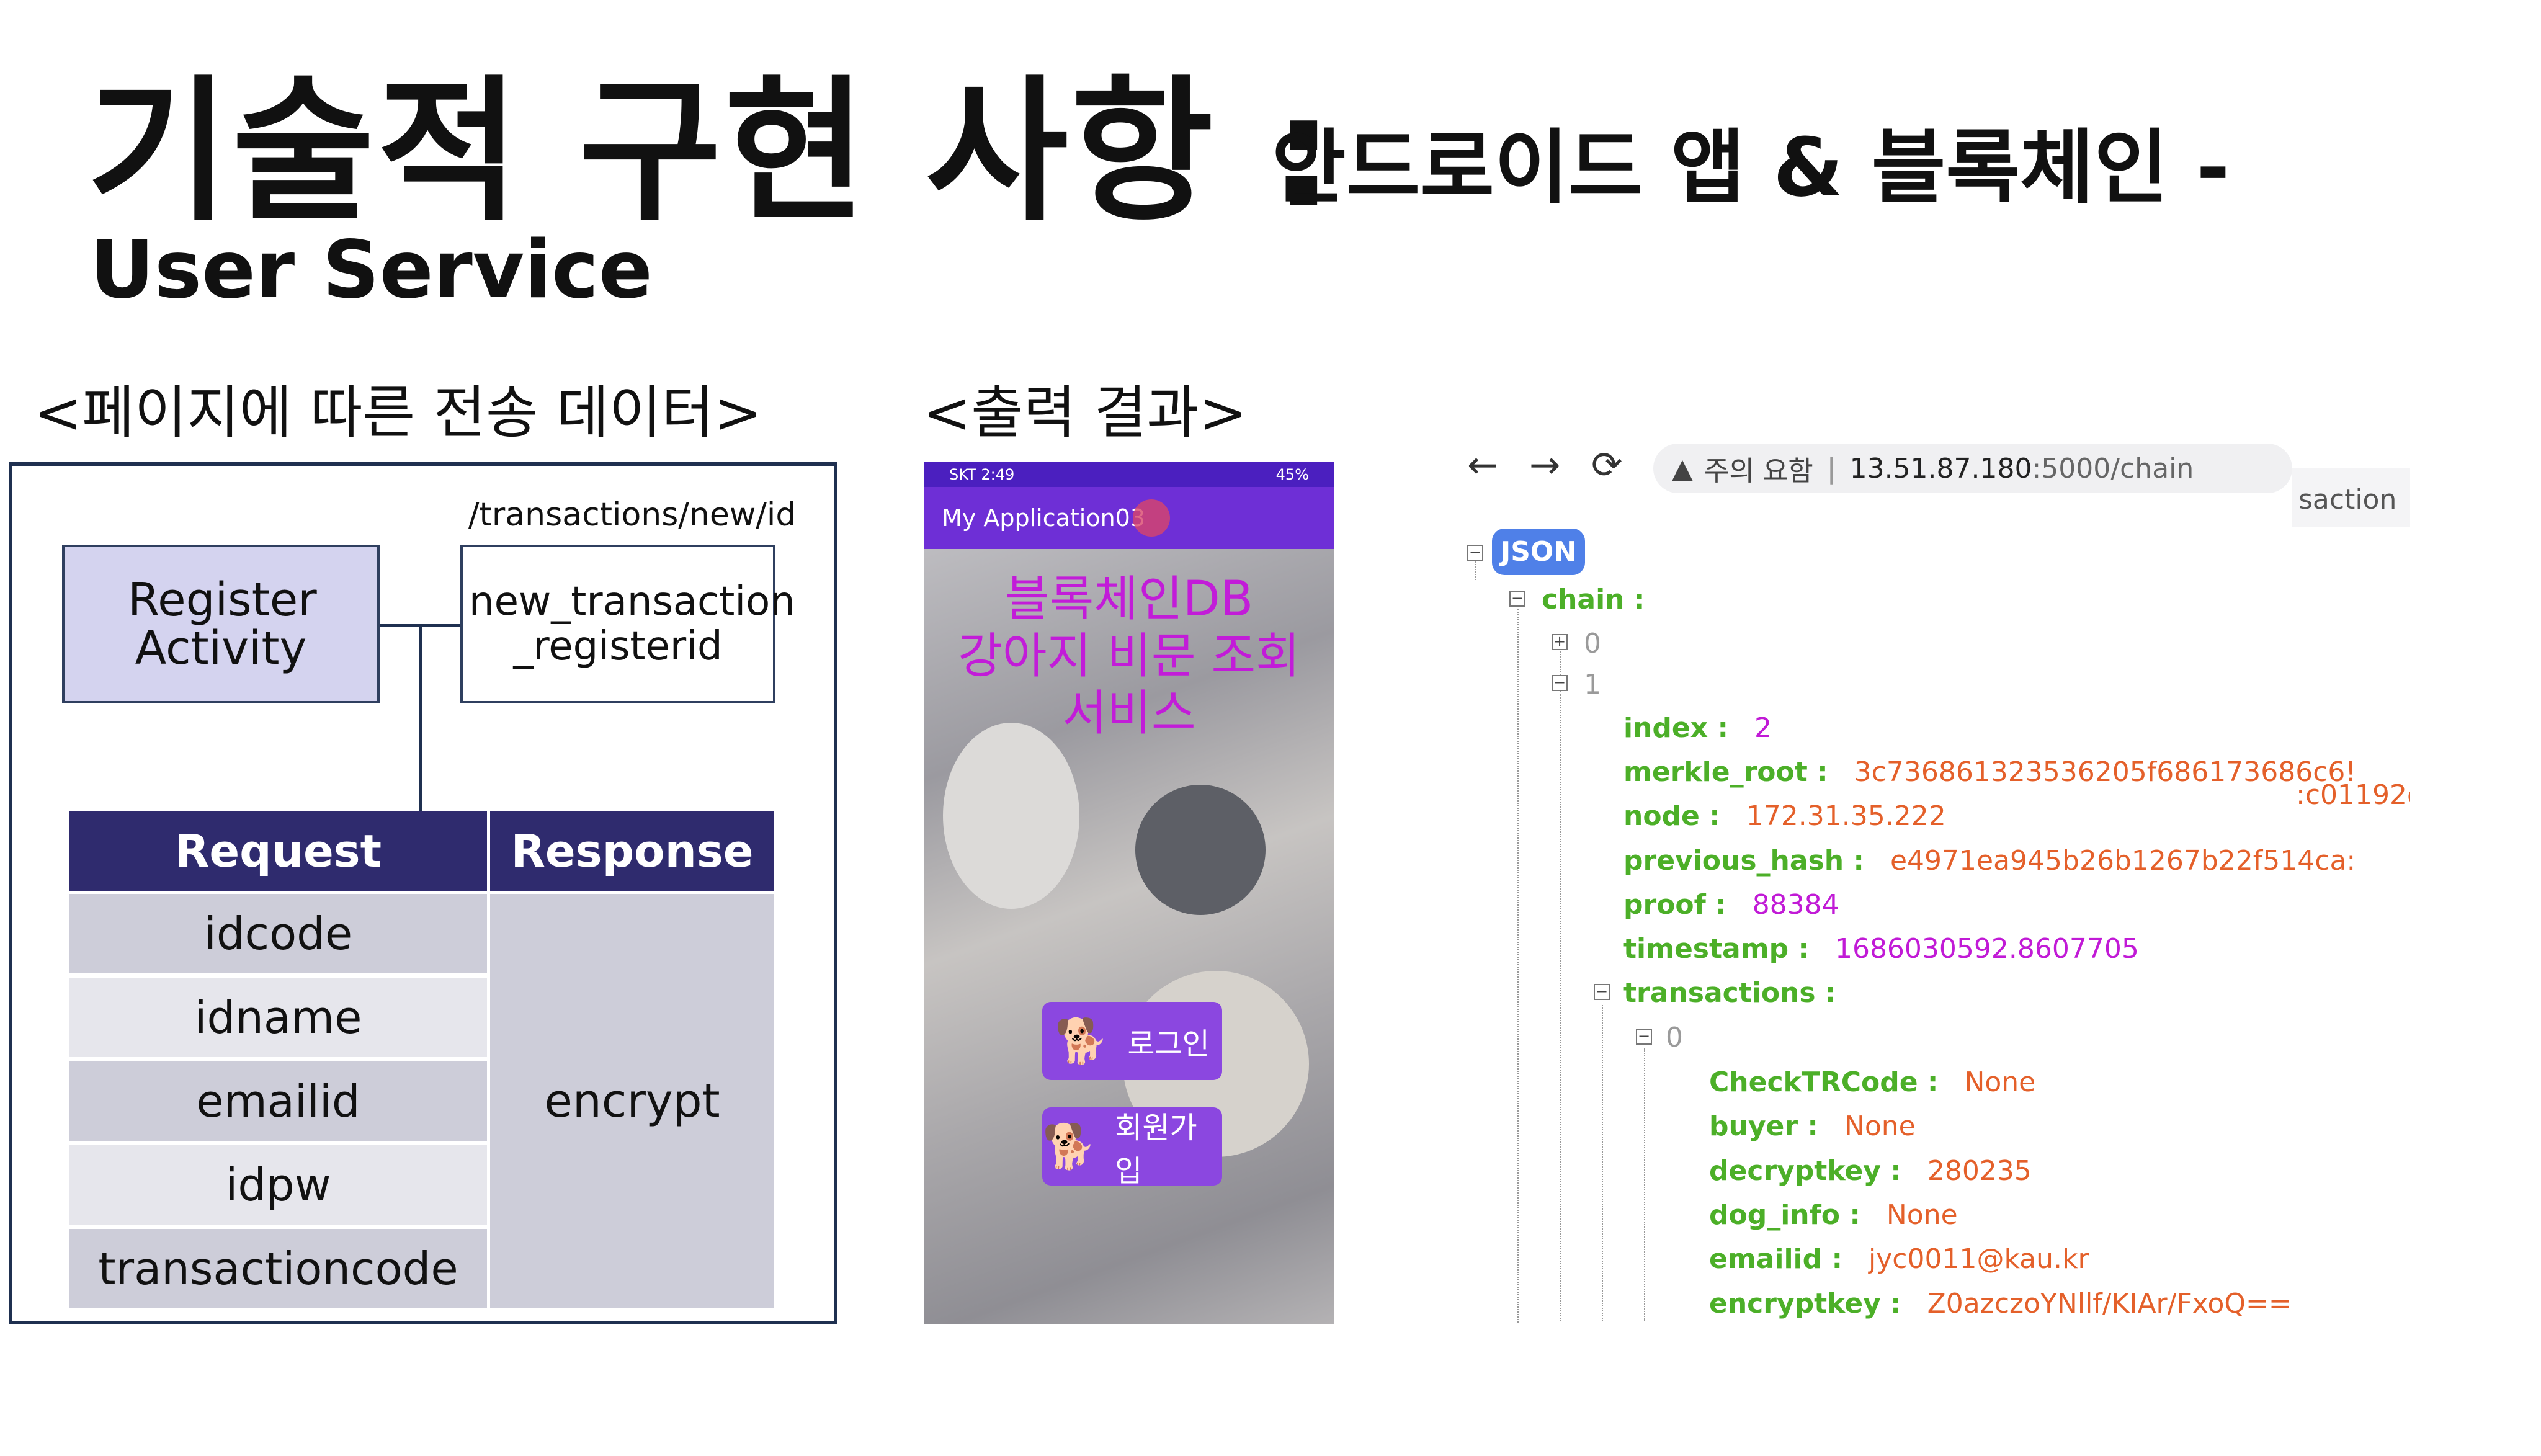 This screenshot has height=1456, width=2541. What do you see at coordinates (632, 624) in the screenshot?
I see `new-transaction-label: new_transaction _registerid` at bounding box center [632, 624].